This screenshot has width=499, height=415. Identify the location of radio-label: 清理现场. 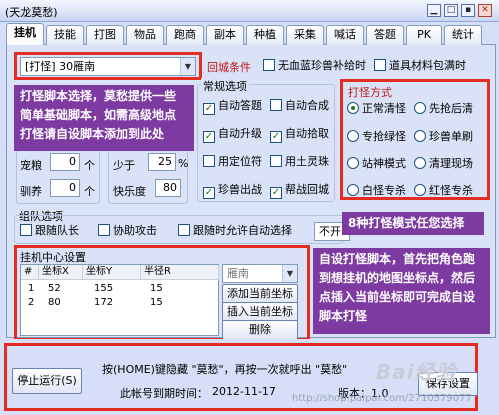
(451, 163).